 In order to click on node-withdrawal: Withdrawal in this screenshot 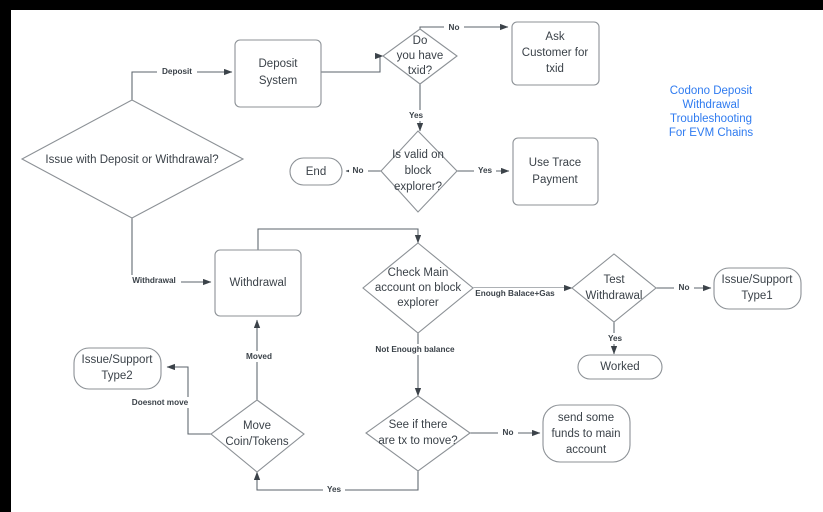, I will do `click(258, 283)`.